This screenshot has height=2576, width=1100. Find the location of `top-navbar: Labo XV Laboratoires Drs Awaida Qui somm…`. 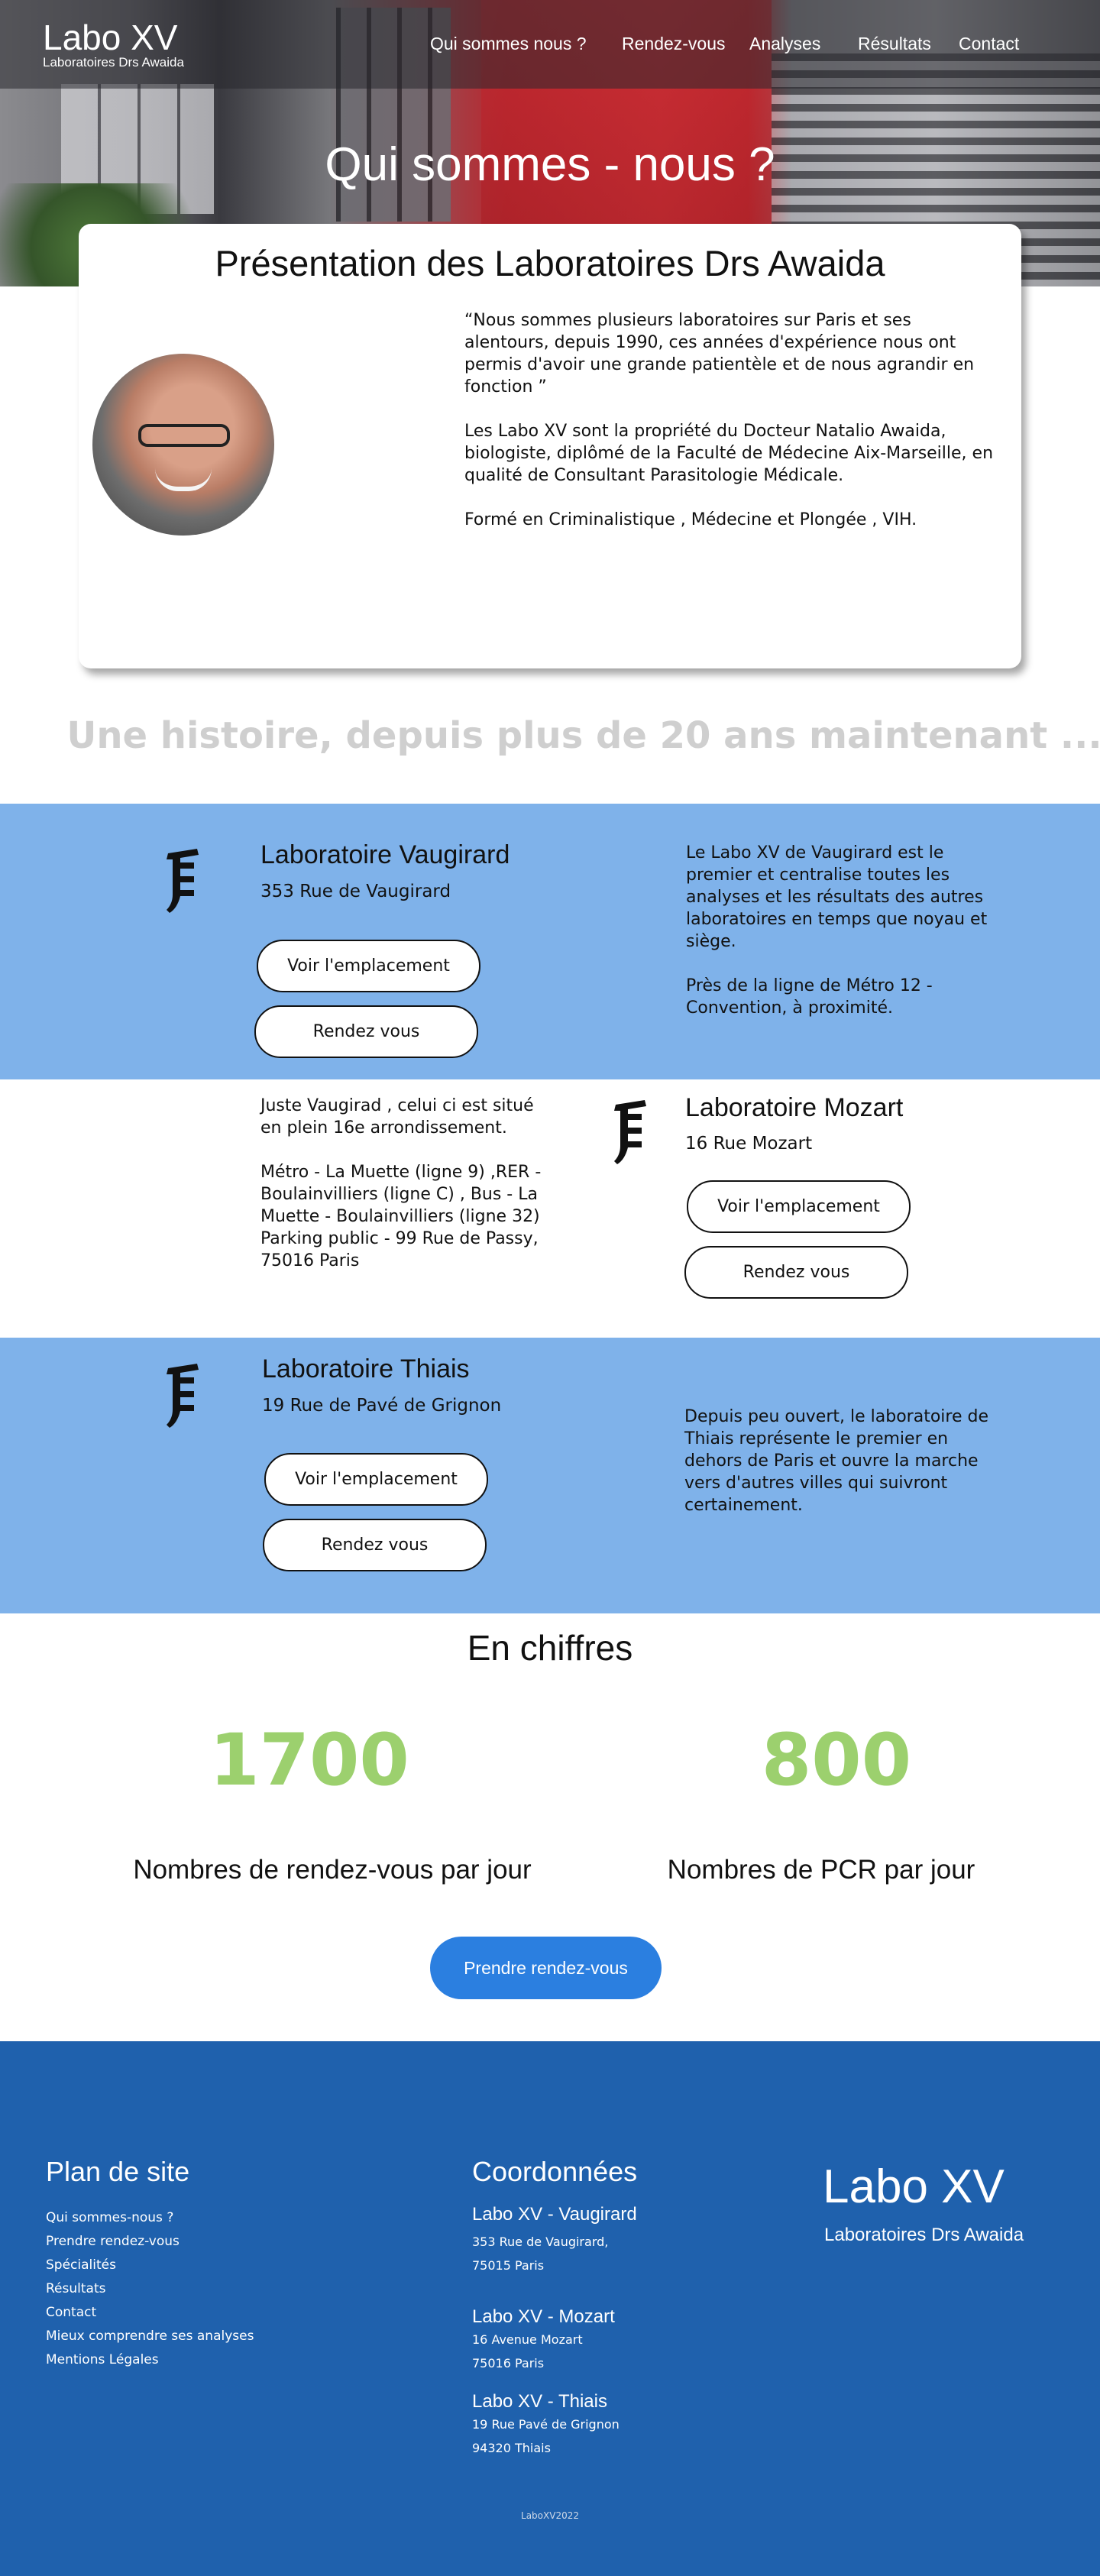

top-navbar: Labo XV Laboratoires Drs Awaida Qui somm… is located at coordinates (550, 44).